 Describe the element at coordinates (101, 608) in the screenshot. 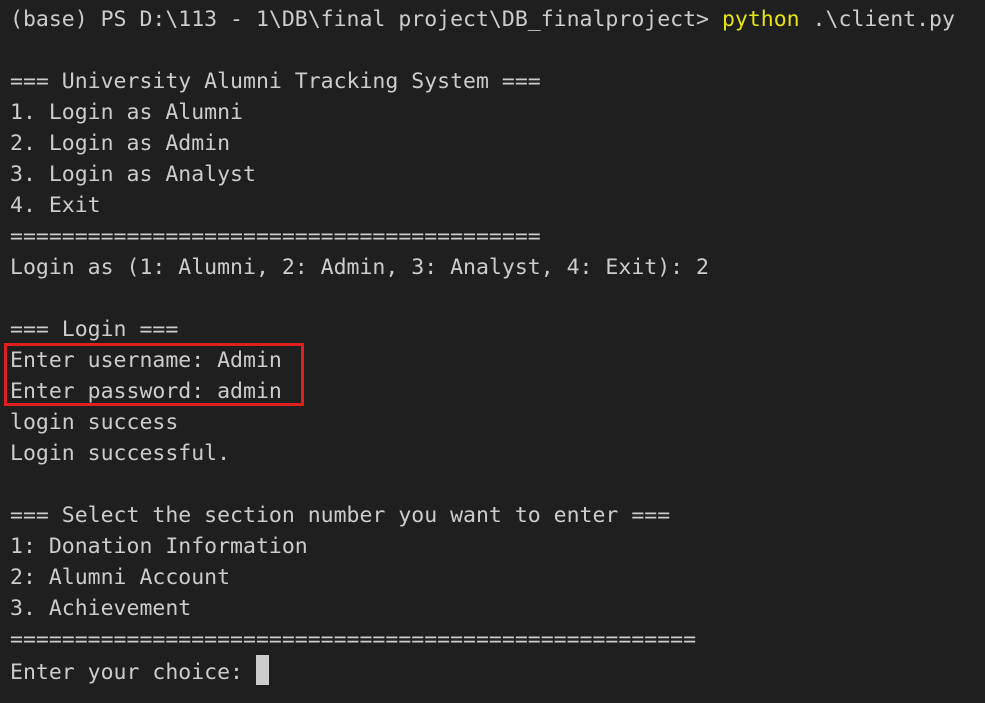

I see `section-option-achievement: 3. Achievement` at that location.